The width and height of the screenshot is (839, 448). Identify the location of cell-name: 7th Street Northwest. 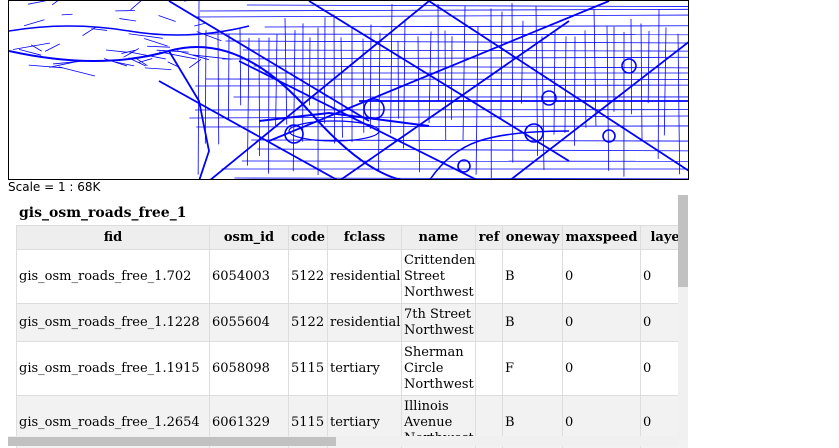
(438, 322).